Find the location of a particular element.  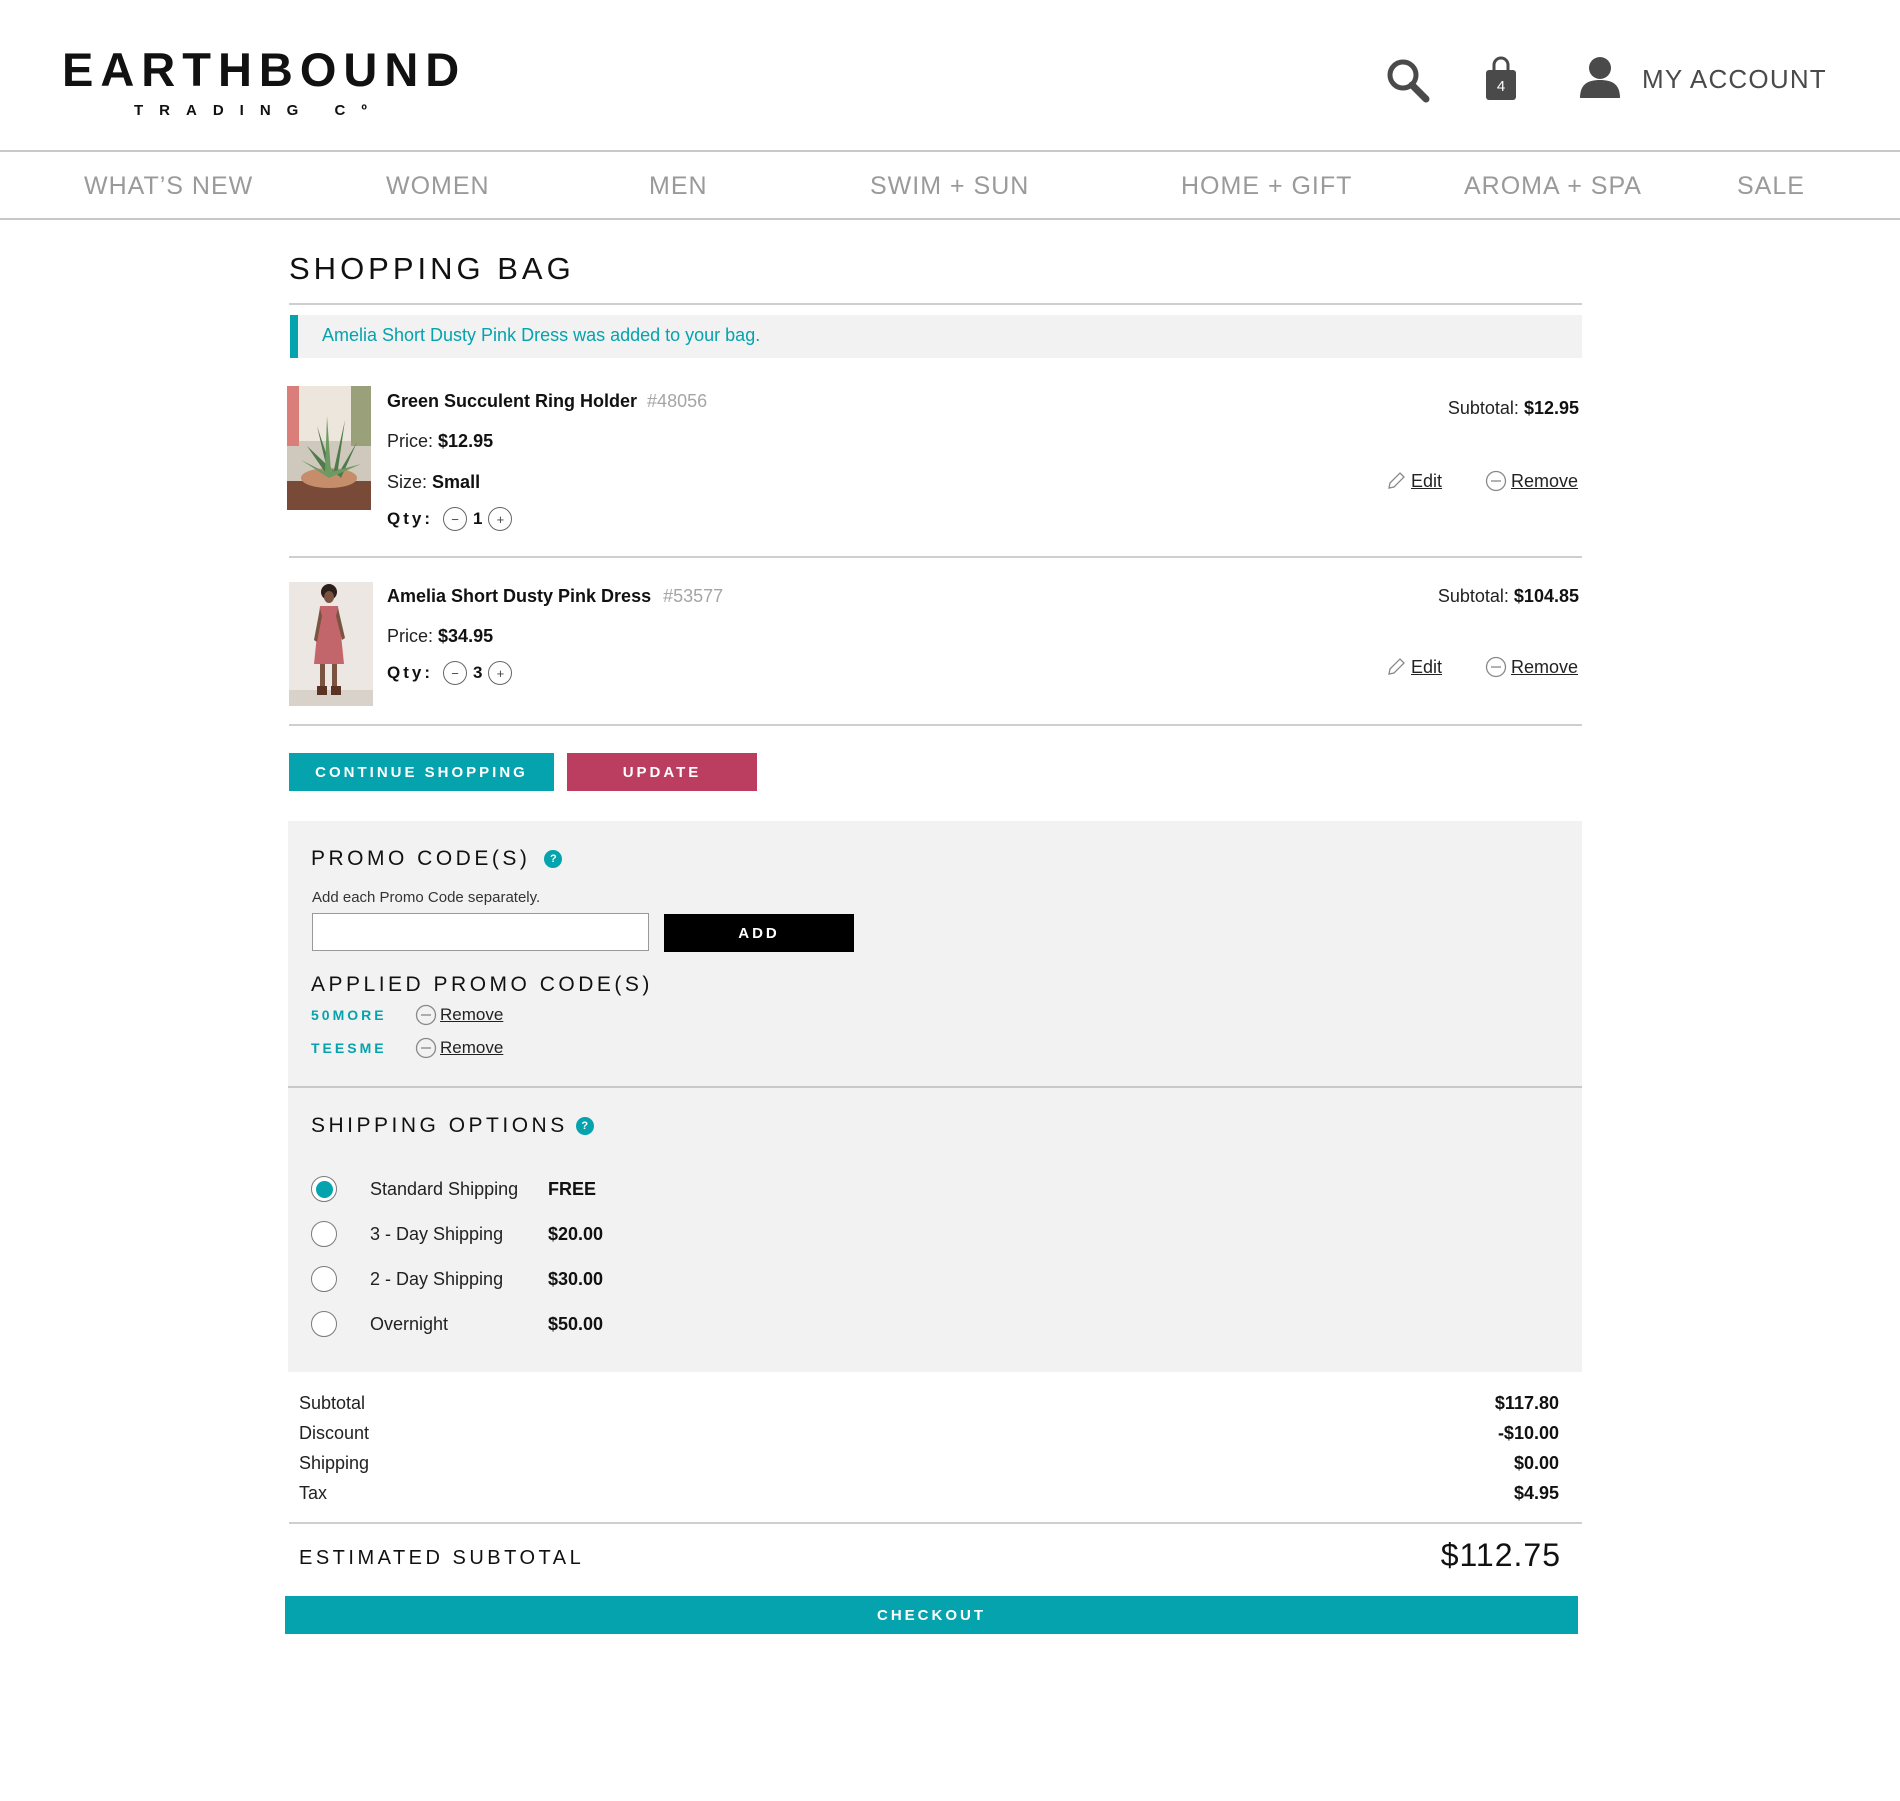

shipping-label: Overnight is located at coordinates (409, 1323).